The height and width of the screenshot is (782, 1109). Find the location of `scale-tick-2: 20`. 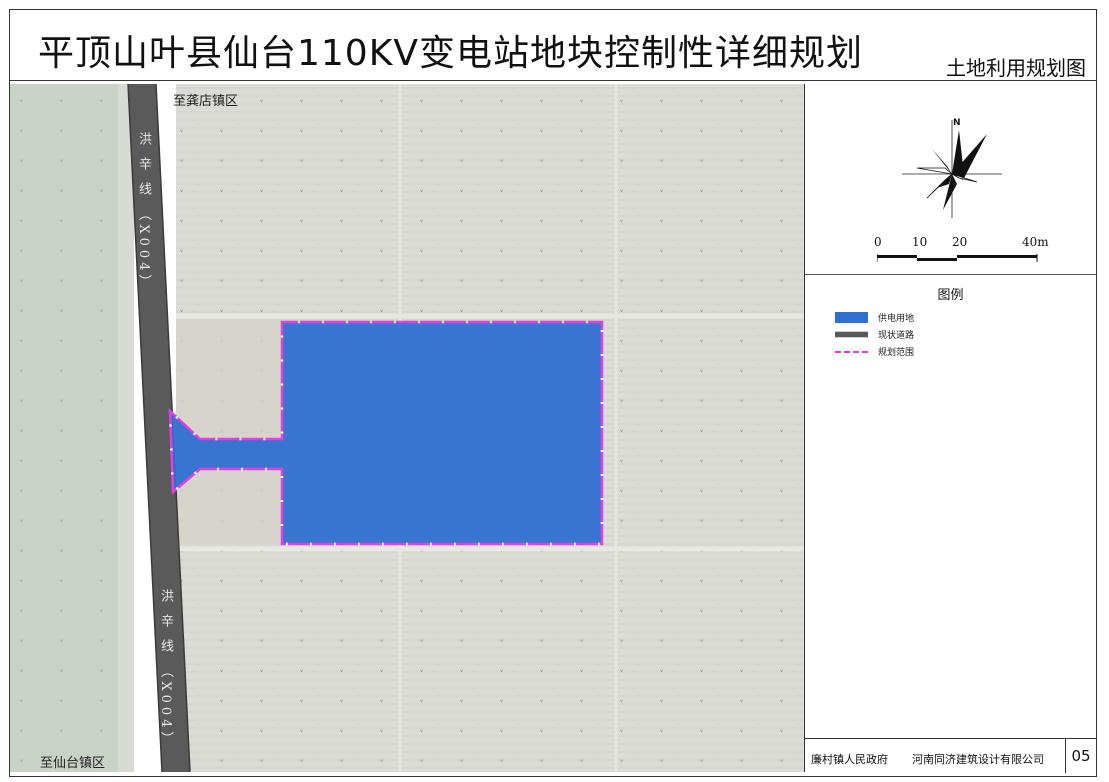

scale-tick-2: 20 is located at coordinates (960, 242).